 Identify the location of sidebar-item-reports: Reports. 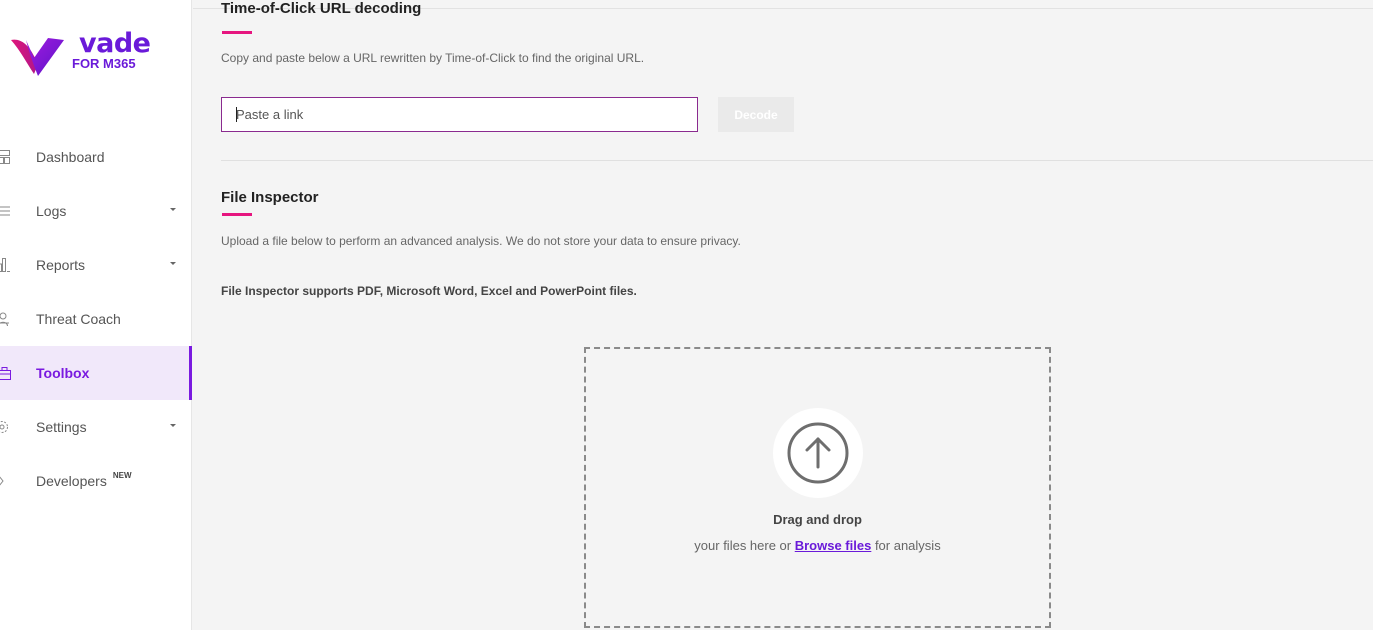
(96, 265).